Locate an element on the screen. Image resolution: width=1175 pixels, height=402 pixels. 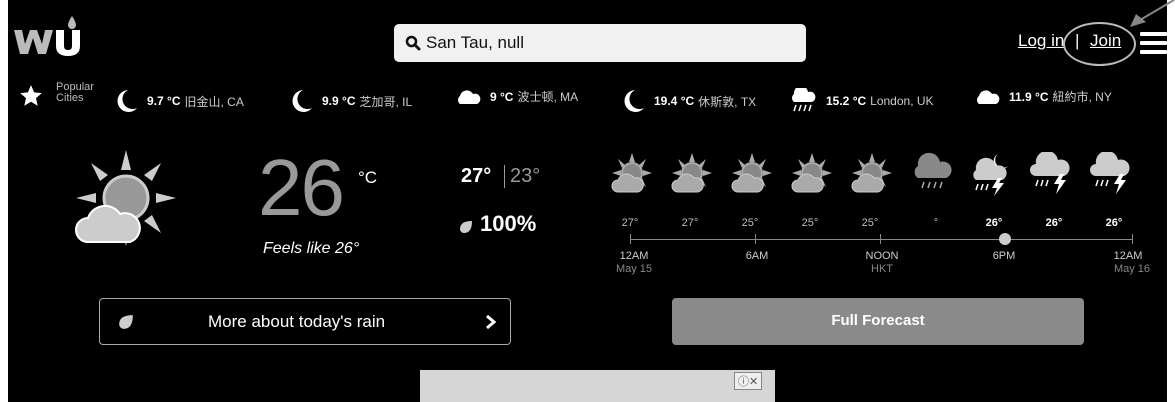
popular-cities-label: Popular Cities is located at coordinates (75, 92).